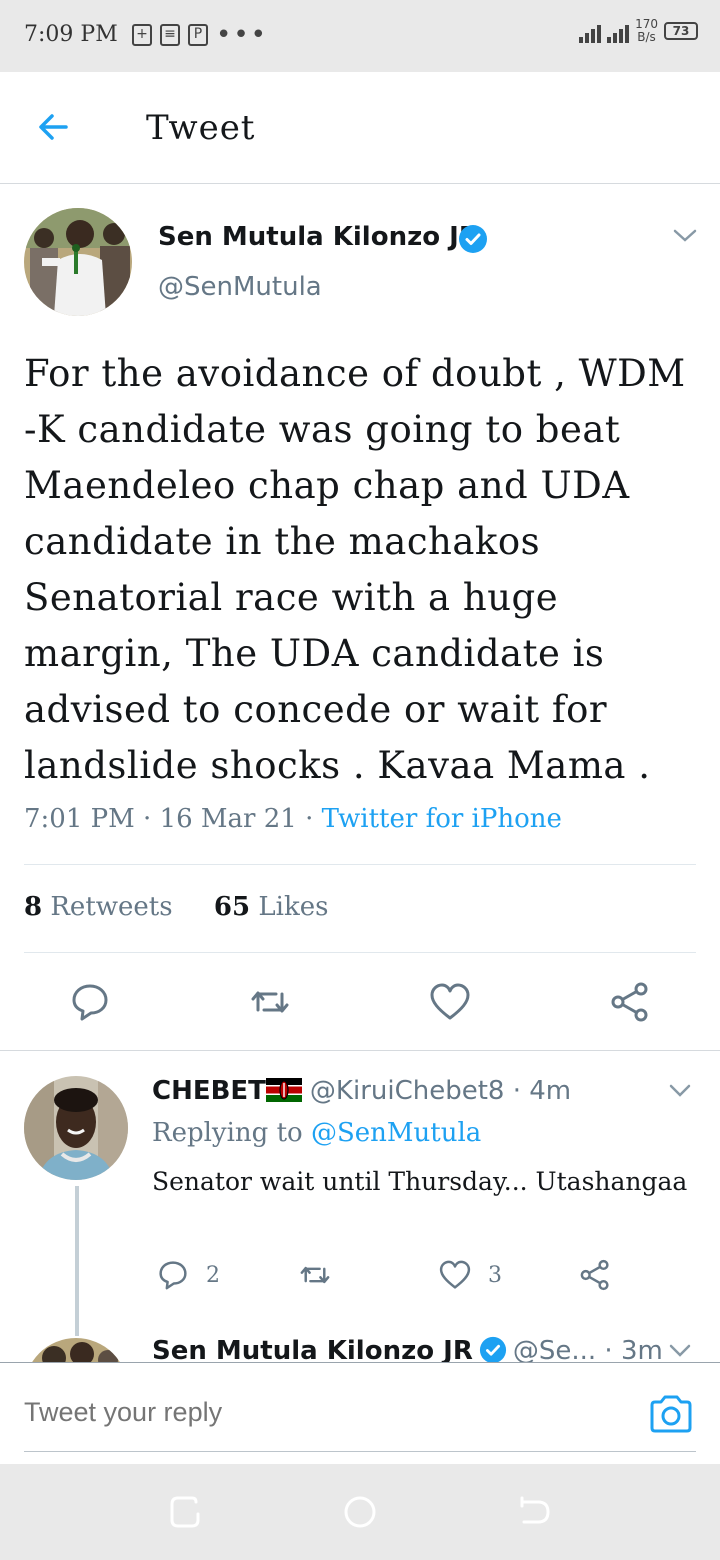 The width and height of the screenshot is (720, 1560). I want to click on reply-author-name: CHEBET, so click(209, 1091).